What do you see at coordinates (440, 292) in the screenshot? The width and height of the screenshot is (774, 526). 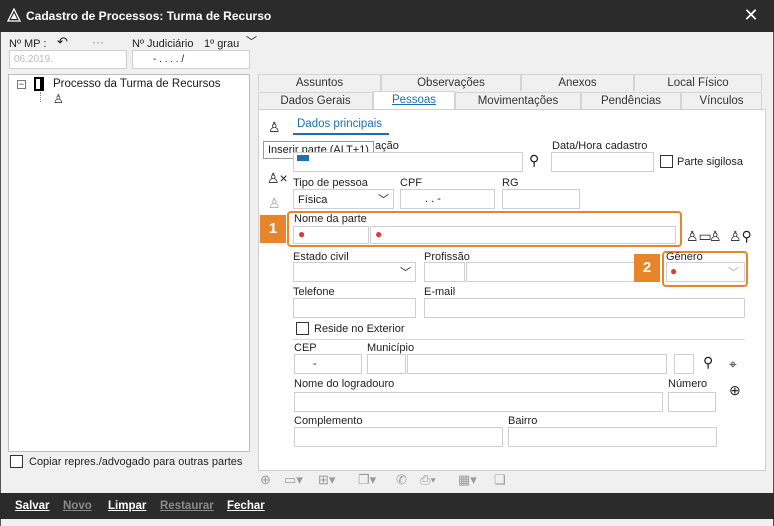 I see `email-label: E-mail` at bounding box center [440, 292].